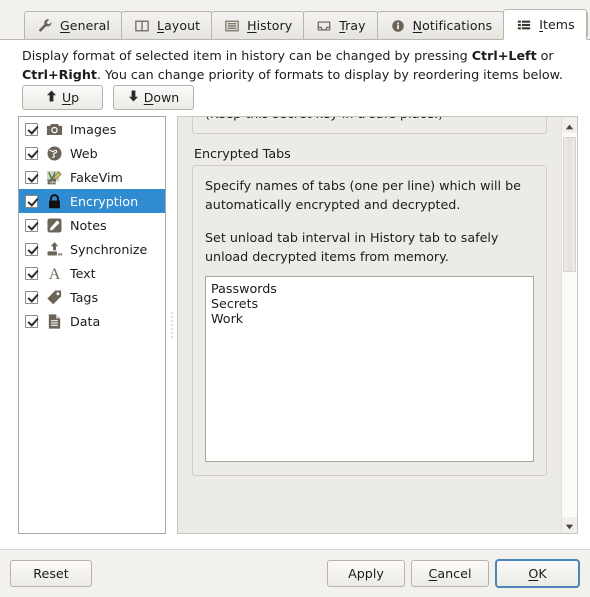  Describe the element at coordinates (398, 26) in the screenshot. I see `info-icon` at that location.